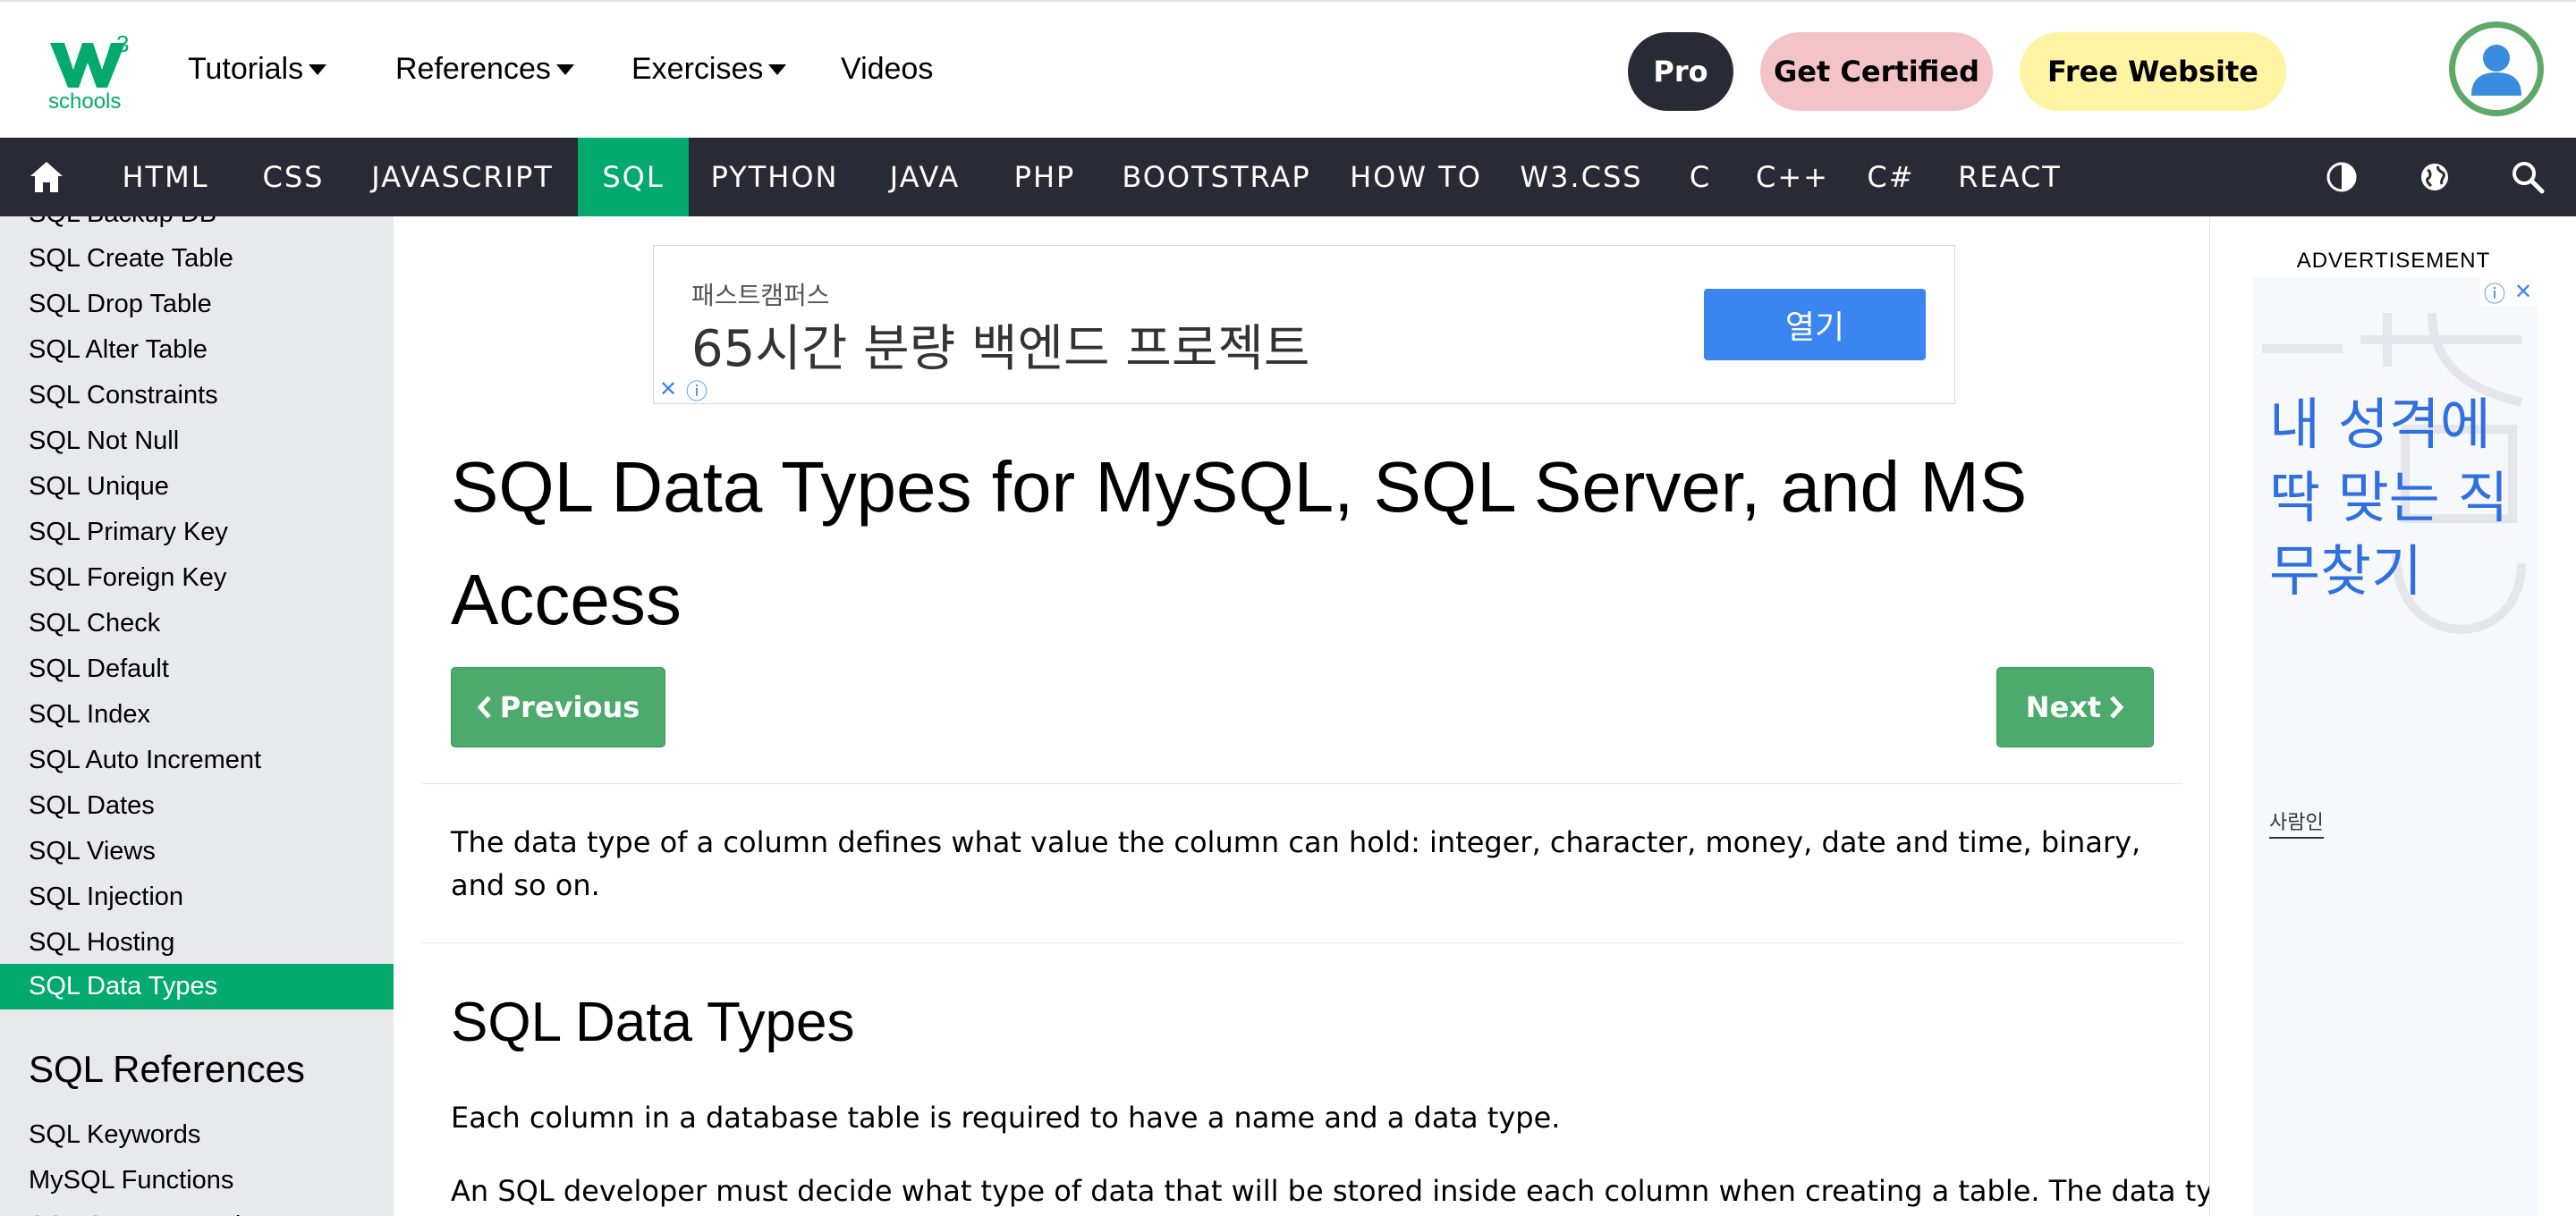 This screenshot has width=2576, height=1216. Describe the element at coordinates (653, 1023) in the screenshot. I see `section-title: SQL Data Types` at that location.